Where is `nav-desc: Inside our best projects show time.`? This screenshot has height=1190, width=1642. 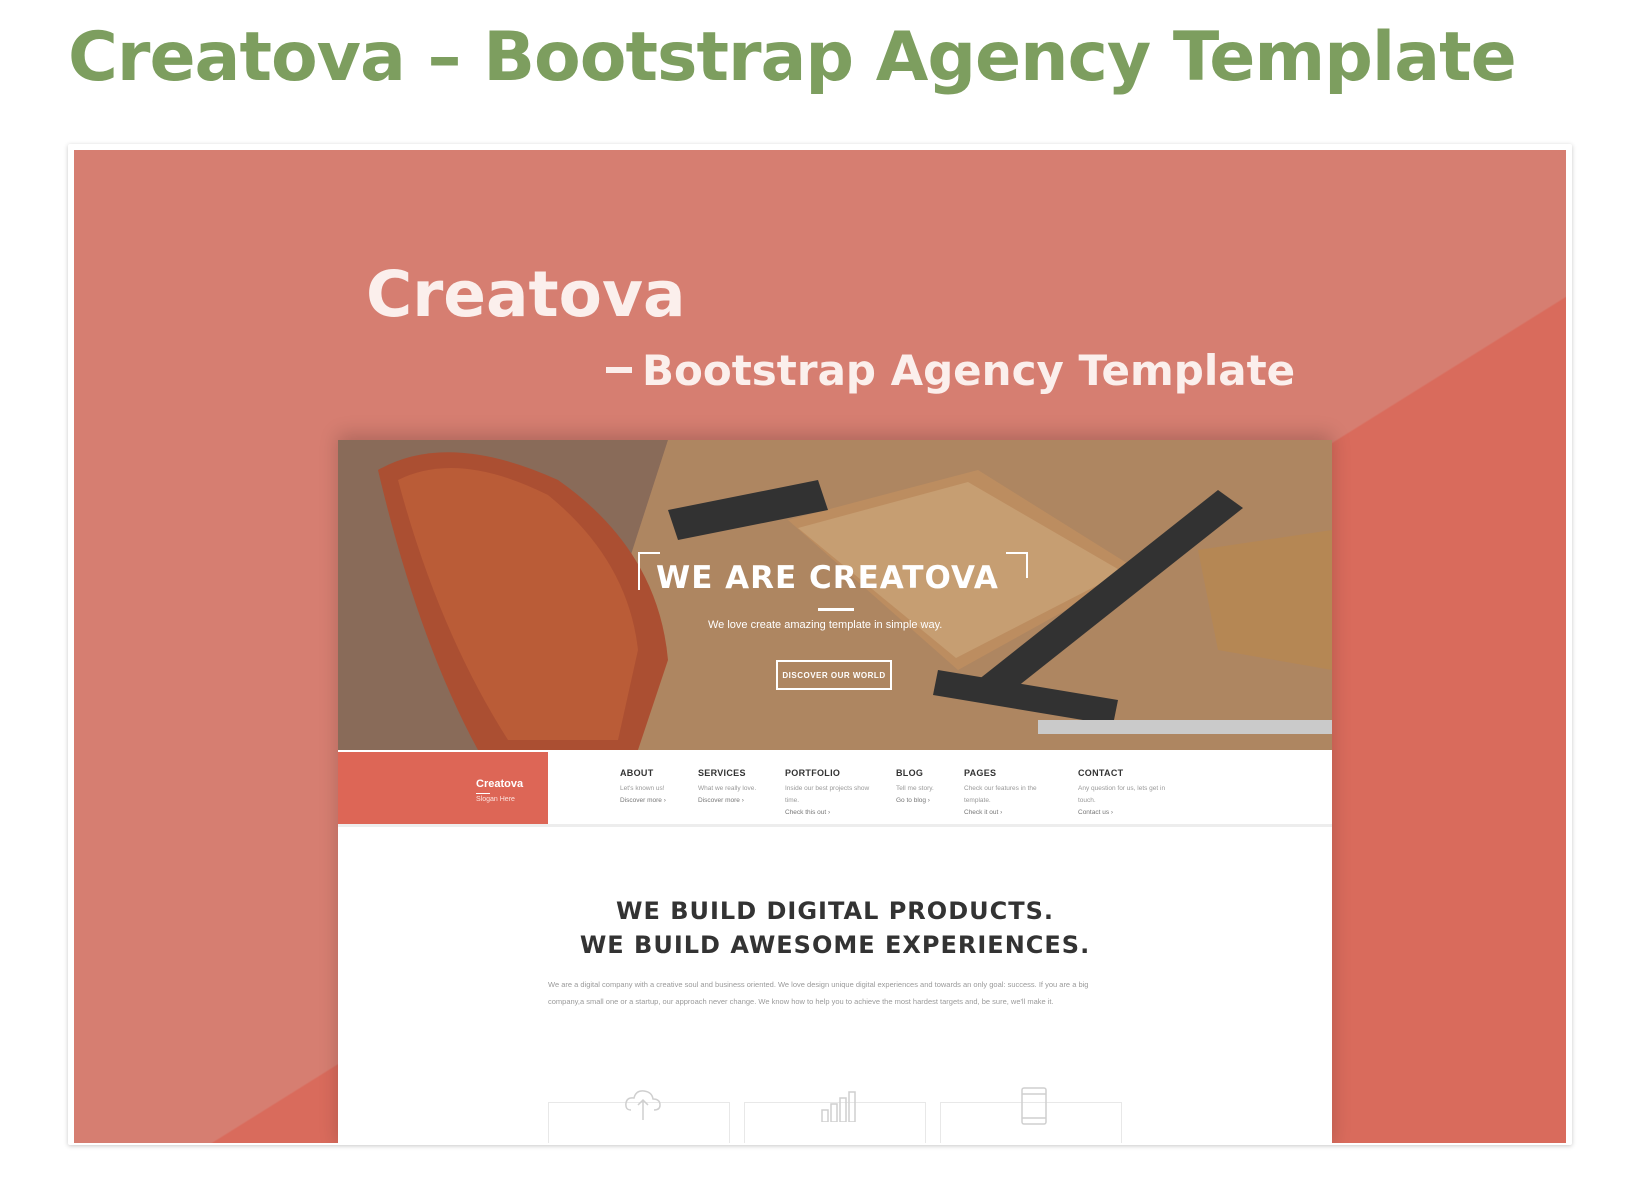 nav-desc: Inside our best projects show time. is located at coordinates (827, 794).